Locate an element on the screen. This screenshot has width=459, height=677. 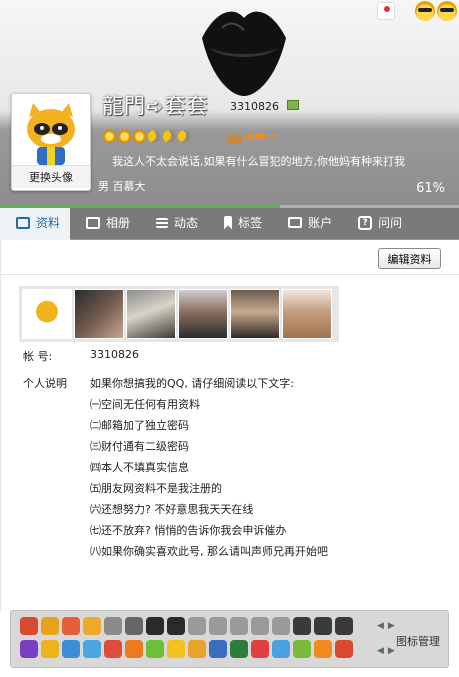
profile-completion: 61% is located at coordinates (430, 188).